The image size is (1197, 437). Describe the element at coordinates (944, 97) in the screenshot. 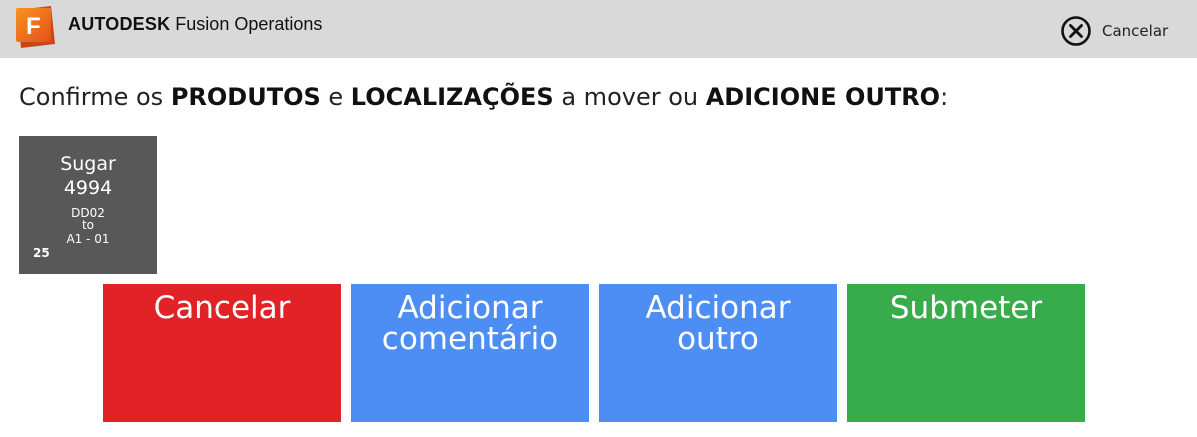

I see `prompt-text-4: :` at that location.